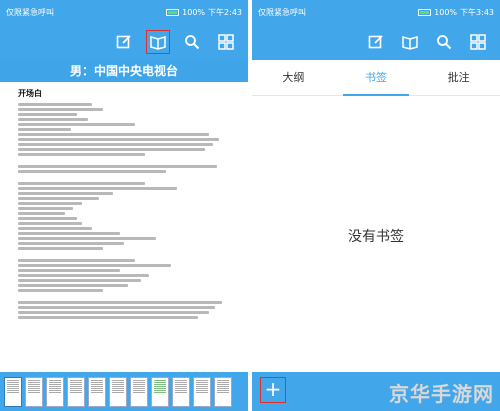  I want to click on tab-bookmarks: 书签, so click(376, 78).